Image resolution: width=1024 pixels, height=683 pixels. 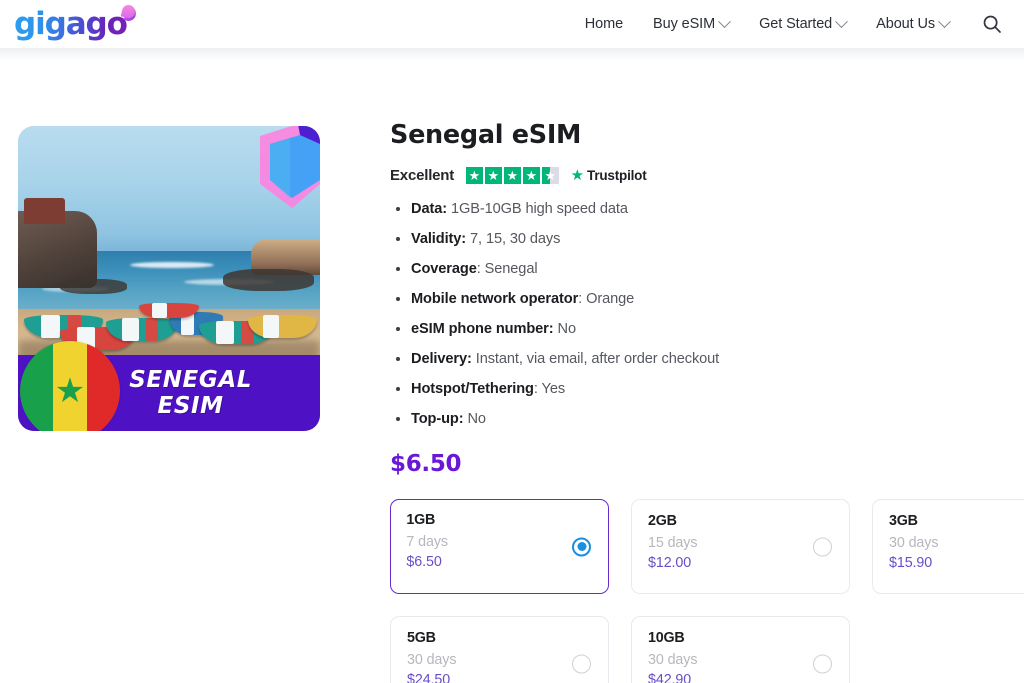 What do you see at coordinates (437, 419) in the screenshot?
I see `spec-label: Top-up:` at bounding box center [437, 419].